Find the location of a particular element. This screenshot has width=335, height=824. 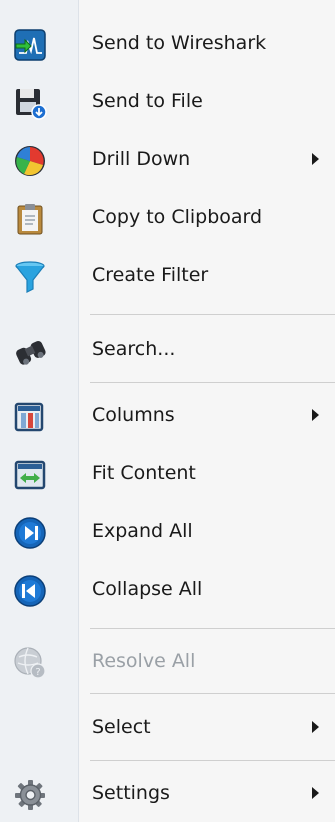

menu-item-copy-to-clipboard: Copy to Clipboard is located at coordinates (167, 219).